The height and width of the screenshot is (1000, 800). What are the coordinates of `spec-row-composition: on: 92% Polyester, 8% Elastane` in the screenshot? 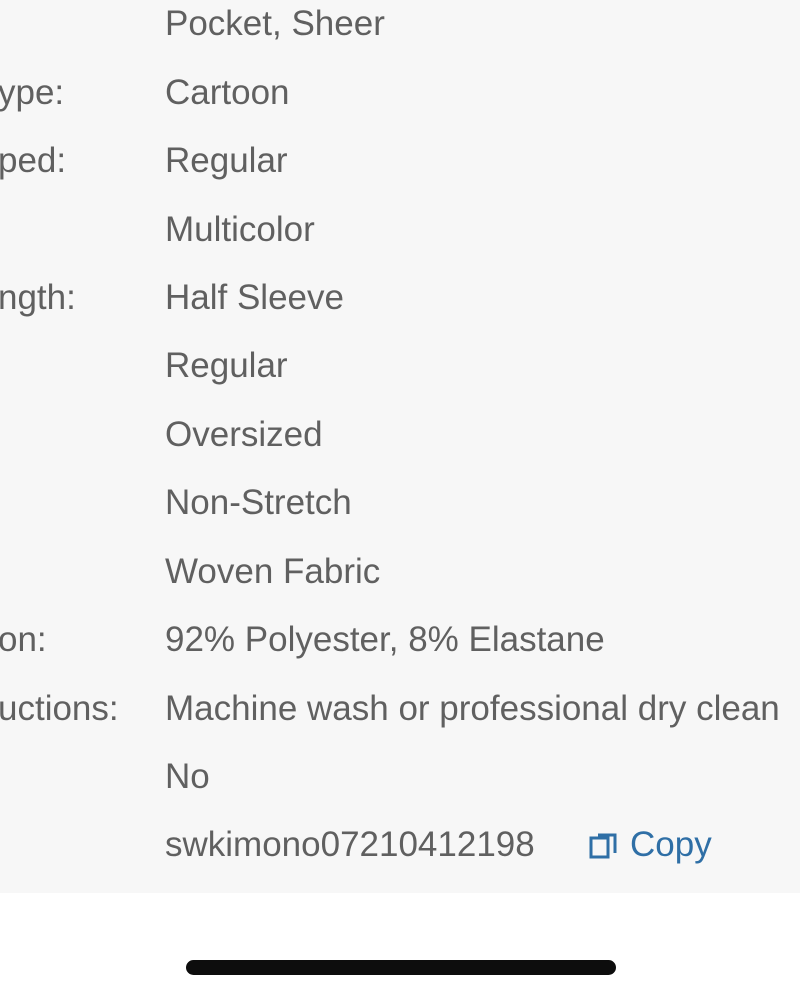 It's located at (400, 640).